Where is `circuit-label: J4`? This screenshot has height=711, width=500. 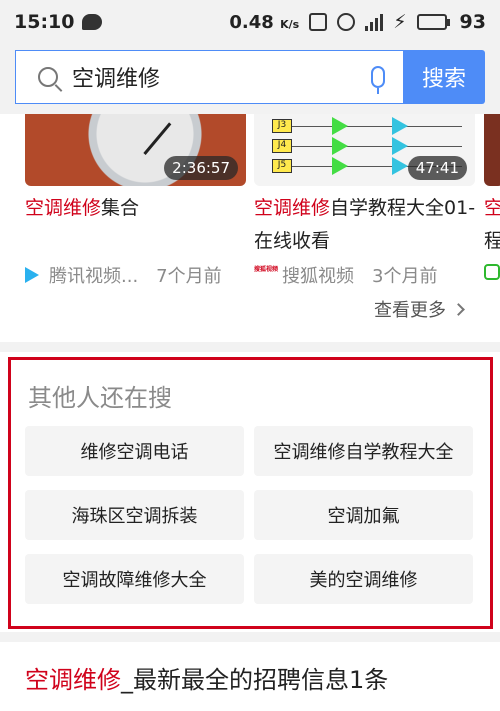 circuit-label: J4 is located at coordinates (282, 146).